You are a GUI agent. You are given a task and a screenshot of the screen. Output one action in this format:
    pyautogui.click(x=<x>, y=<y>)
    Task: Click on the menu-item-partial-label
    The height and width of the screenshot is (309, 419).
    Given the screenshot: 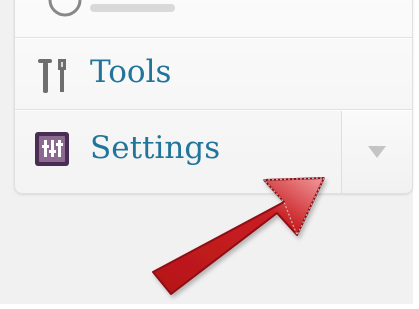 What is the action you would take?
    pyautogui.click(x=132, y=8)
    